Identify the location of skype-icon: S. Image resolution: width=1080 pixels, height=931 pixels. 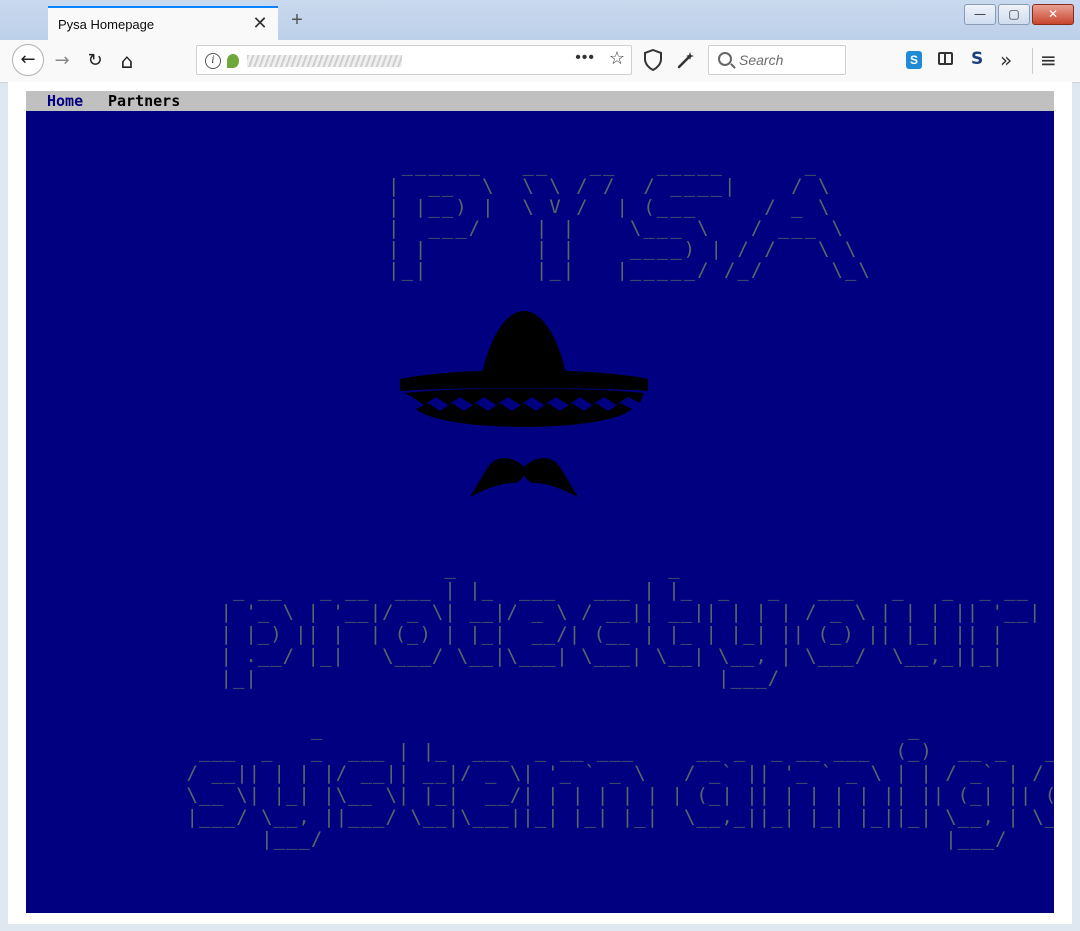
(914, 60).